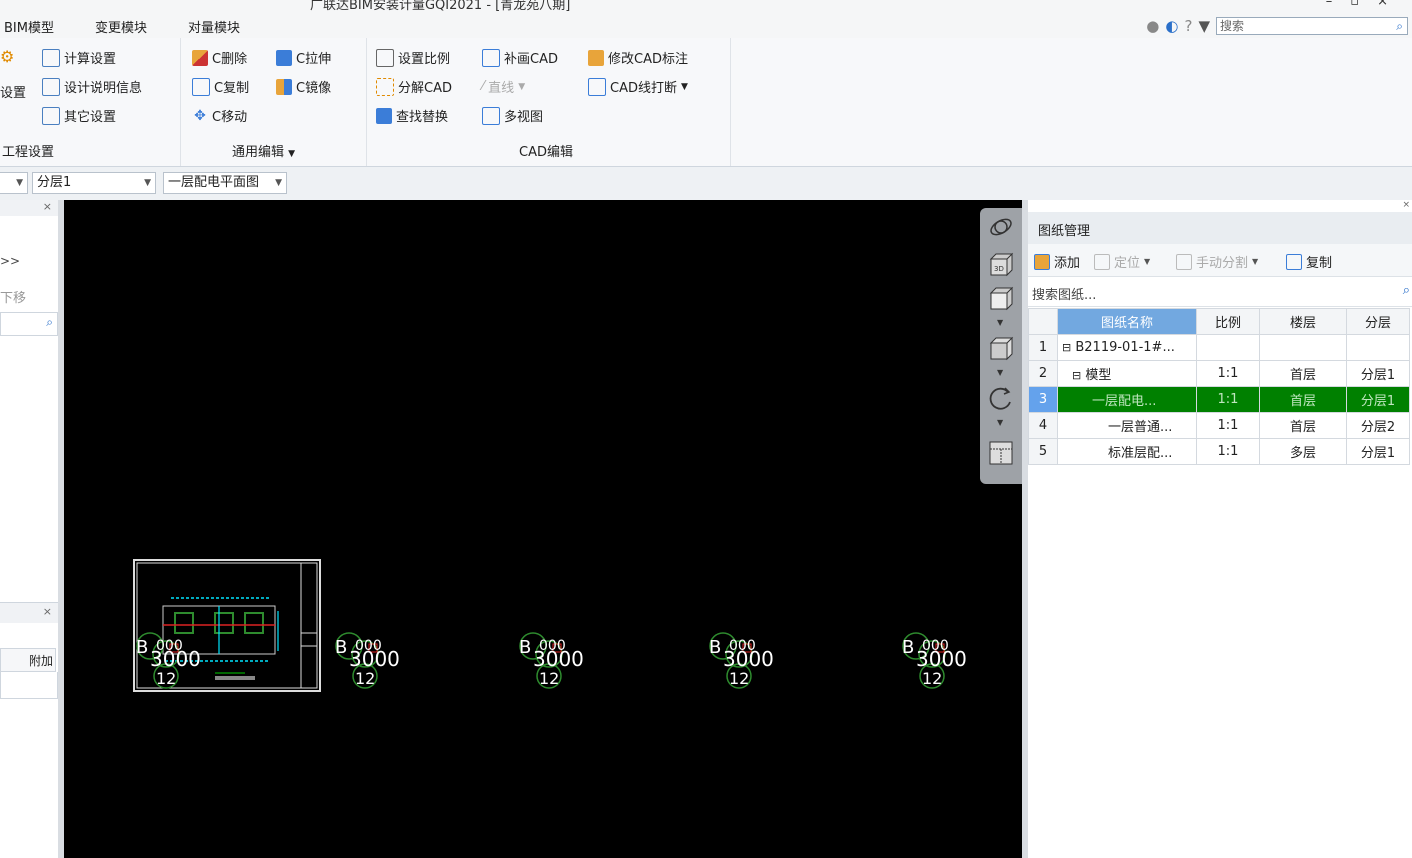  What do you see at coordinates (1220, 292) in the screenshot?
I see `drawing-search-input: 搜索图纸... ⌕` at bounding box center [1220, 292].